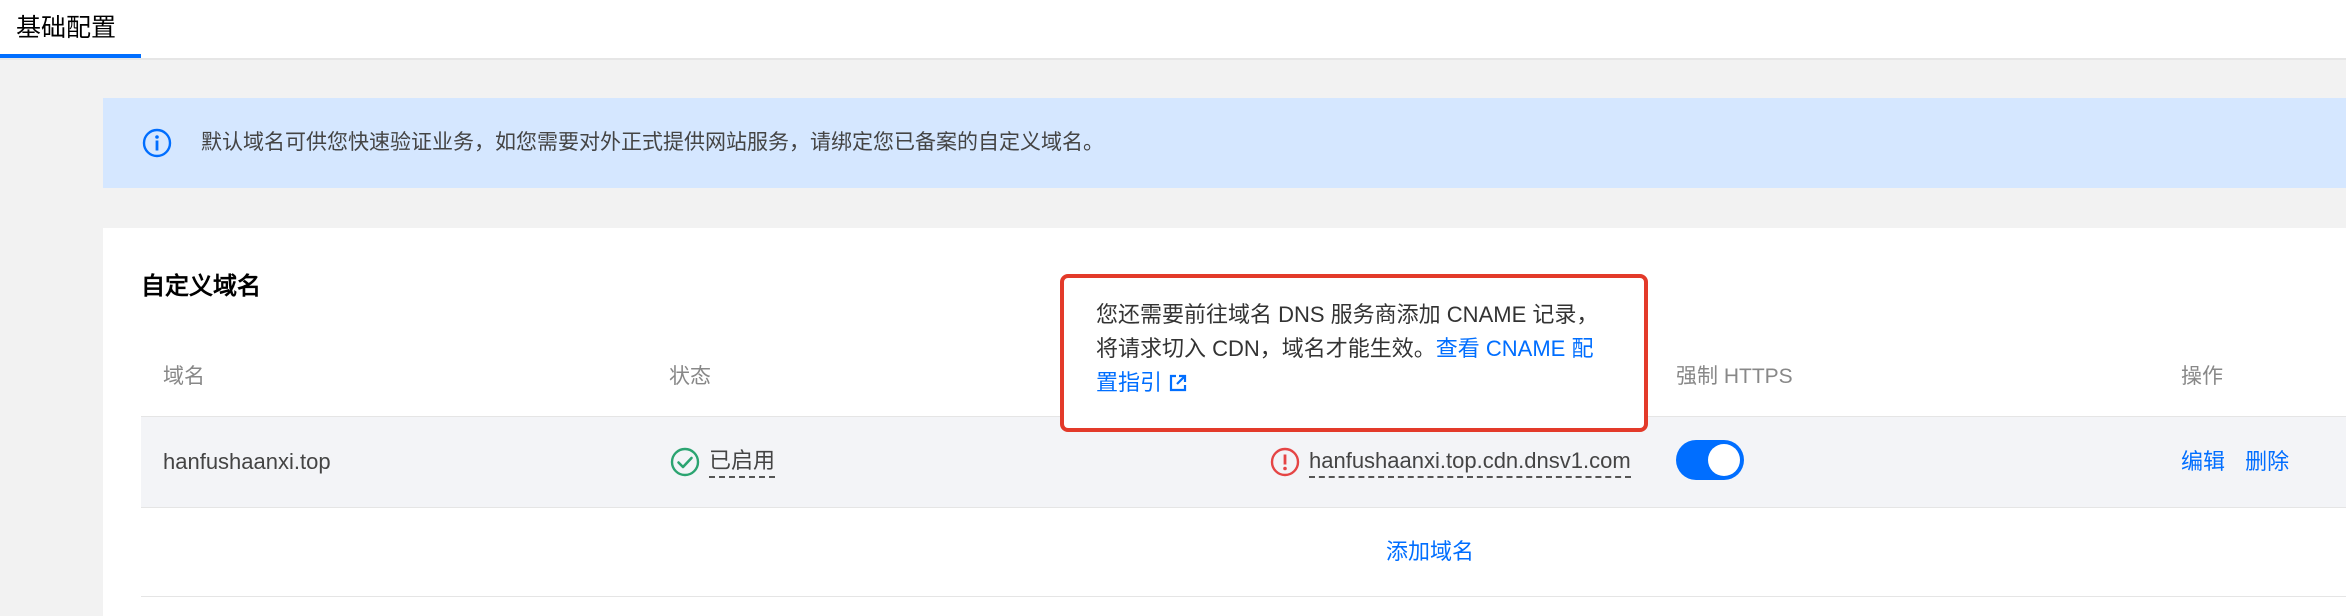 Image resolution: width=2346 pixels, height=616 pixels. What do you see at coordinates (2267, 461) in the screenshot?
I see `delete-link: 删除` at bounding box center [2267, 461].